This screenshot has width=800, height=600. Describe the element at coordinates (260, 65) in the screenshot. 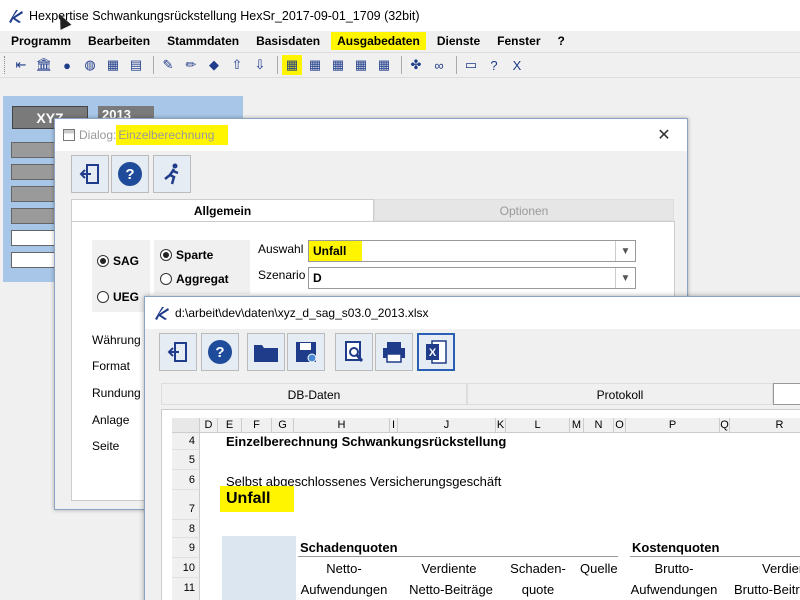

I see `download-icon: ⇩` at that location.